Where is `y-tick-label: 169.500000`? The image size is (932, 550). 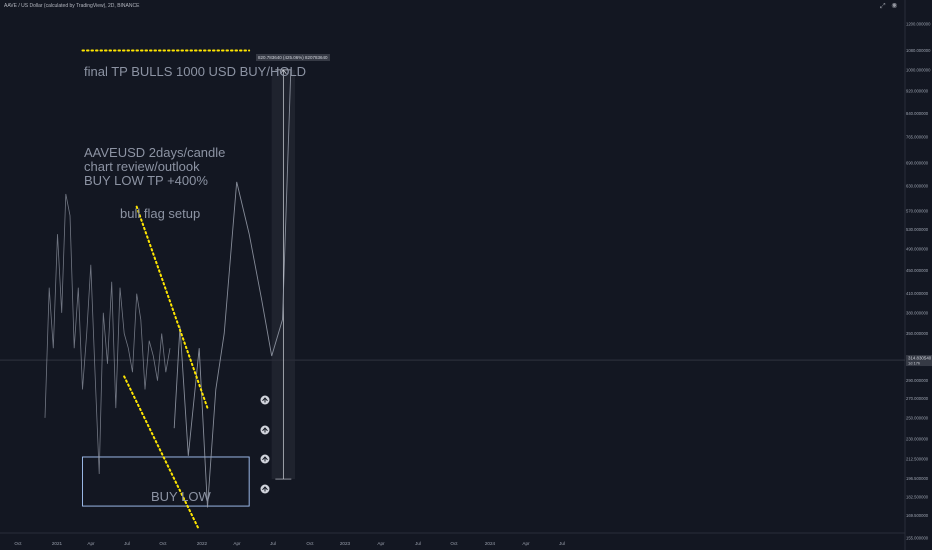
y-tick-label: 169.500000 is located at coordinates (917, 515).